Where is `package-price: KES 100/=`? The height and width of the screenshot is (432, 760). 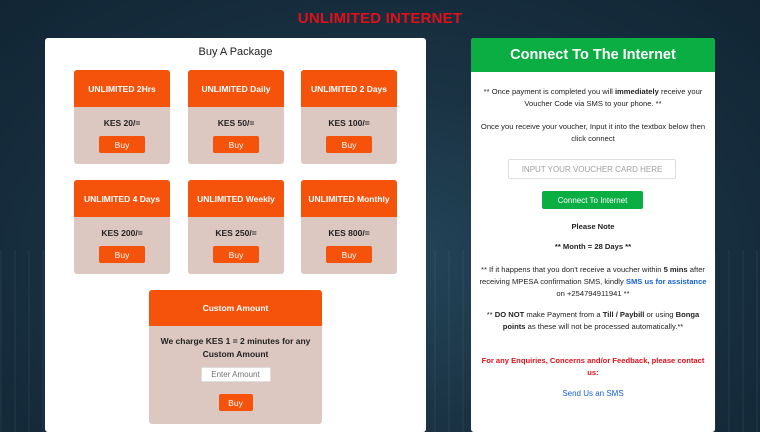
package-price: KES 100/= is located at coordinates (349, 123).